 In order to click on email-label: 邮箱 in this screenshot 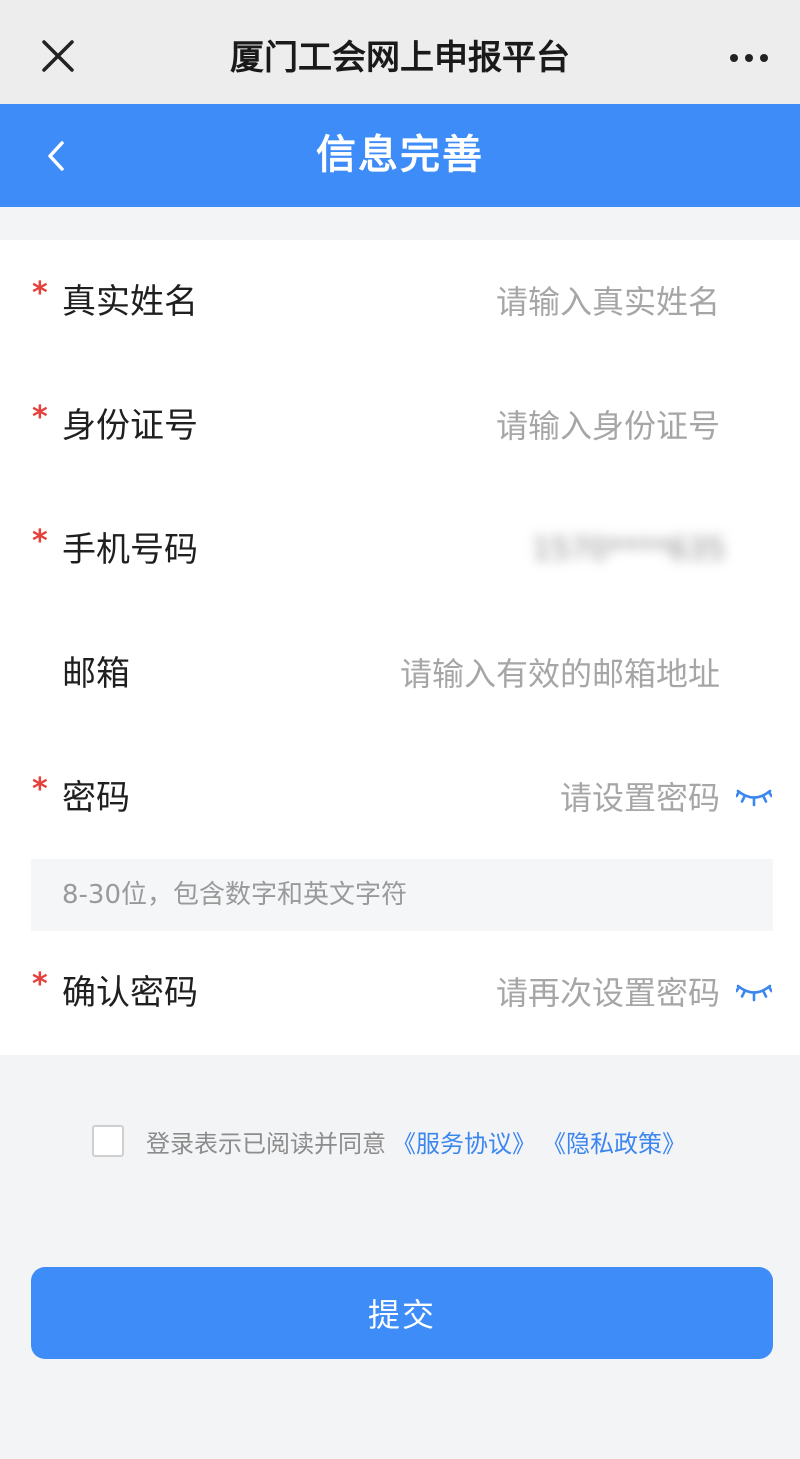, I will do `click(96, 674)`.